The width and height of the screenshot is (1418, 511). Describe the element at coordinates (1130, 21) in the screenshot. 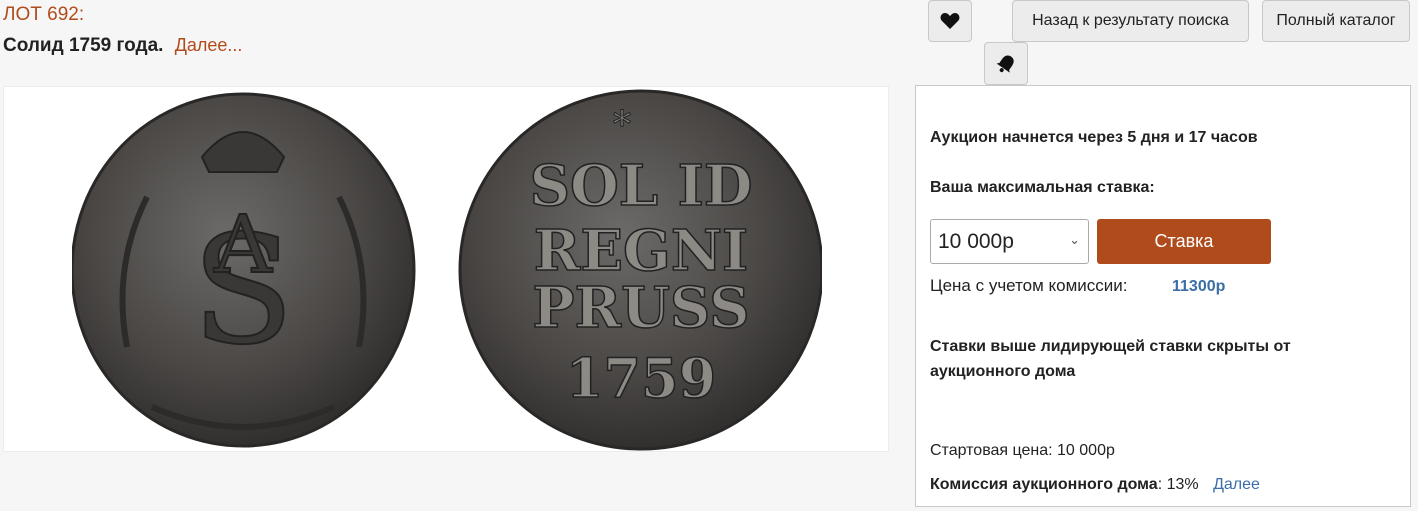

I see `back-to-results-button: Назад к результату поиска` at that location.